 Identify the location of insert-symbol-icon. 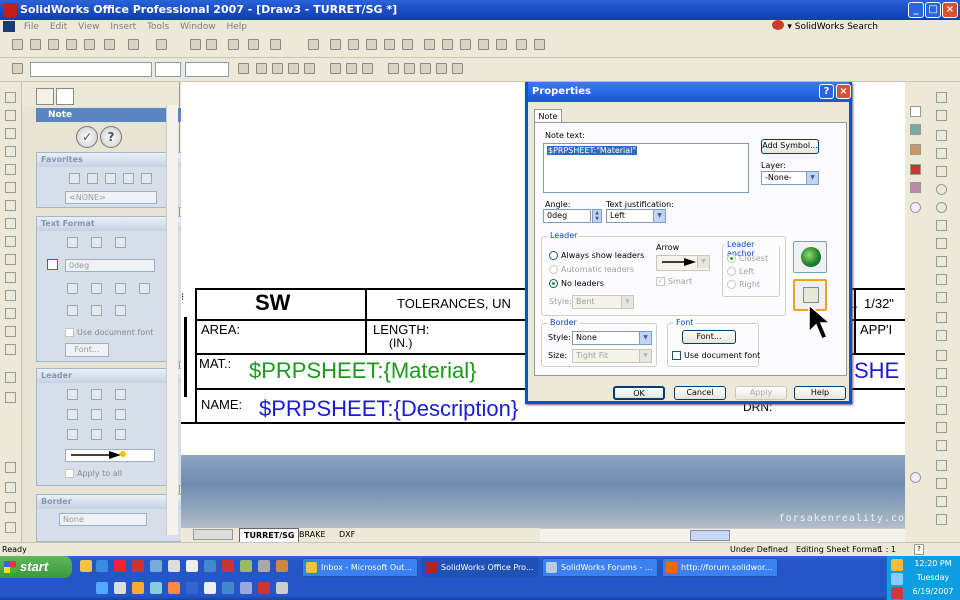
(96, 288).